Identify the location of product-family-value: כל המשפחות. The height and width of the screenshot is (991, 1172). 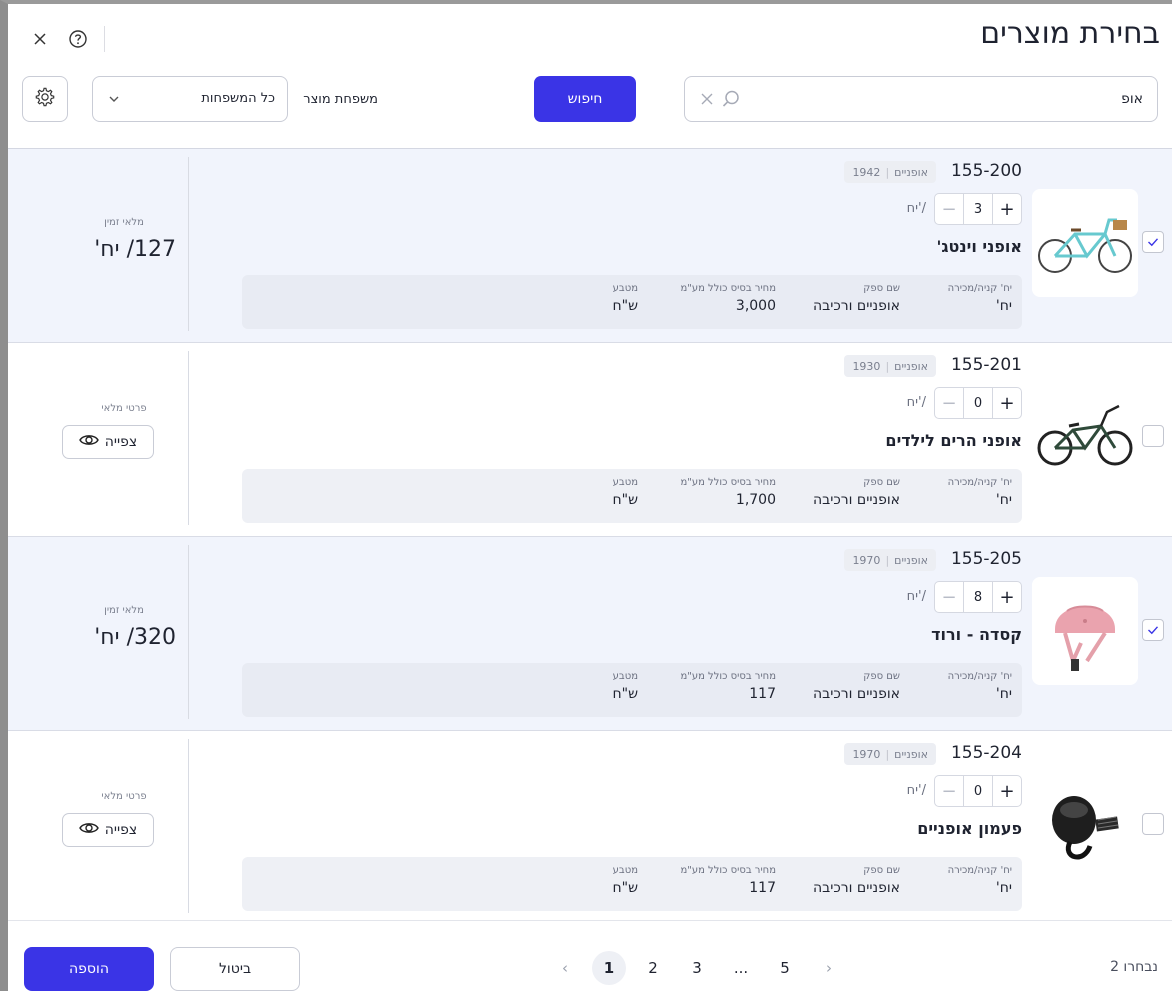
(238, 98).